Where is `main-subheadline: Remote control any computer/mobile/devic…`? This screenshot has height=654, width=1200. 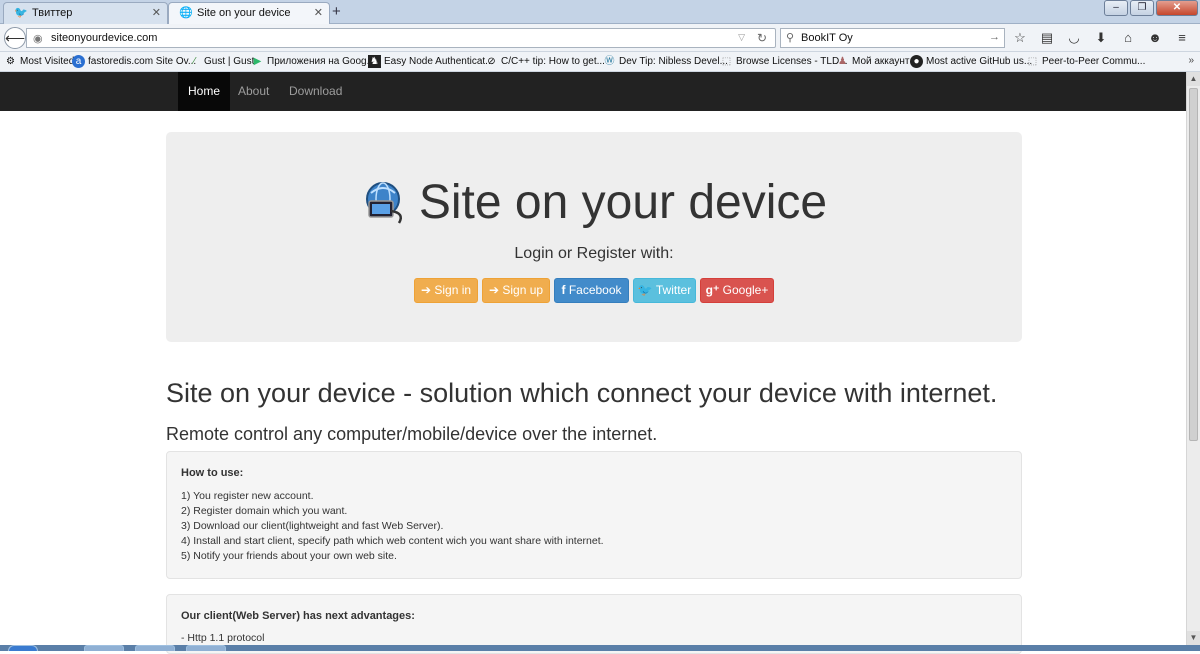 main-subheadline: Remote control any computer/mobile/devic… is located at coordinates (412, 434).